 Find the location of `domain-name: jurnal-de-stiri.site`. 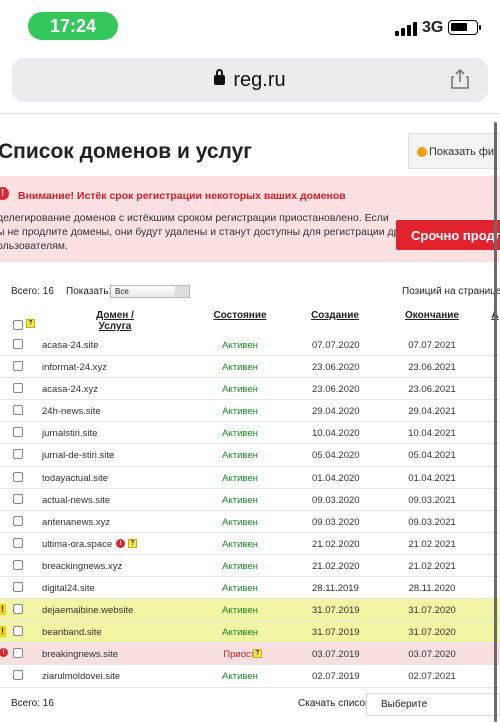

domain-name: jurnal-de-stiri.site is located at coordinates (78, 455).